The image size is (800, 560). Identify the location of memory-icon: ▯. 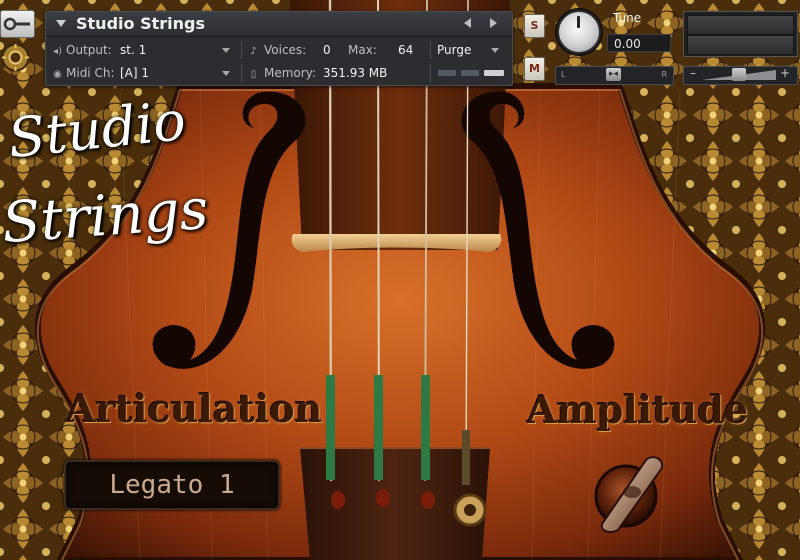
(253, 74).